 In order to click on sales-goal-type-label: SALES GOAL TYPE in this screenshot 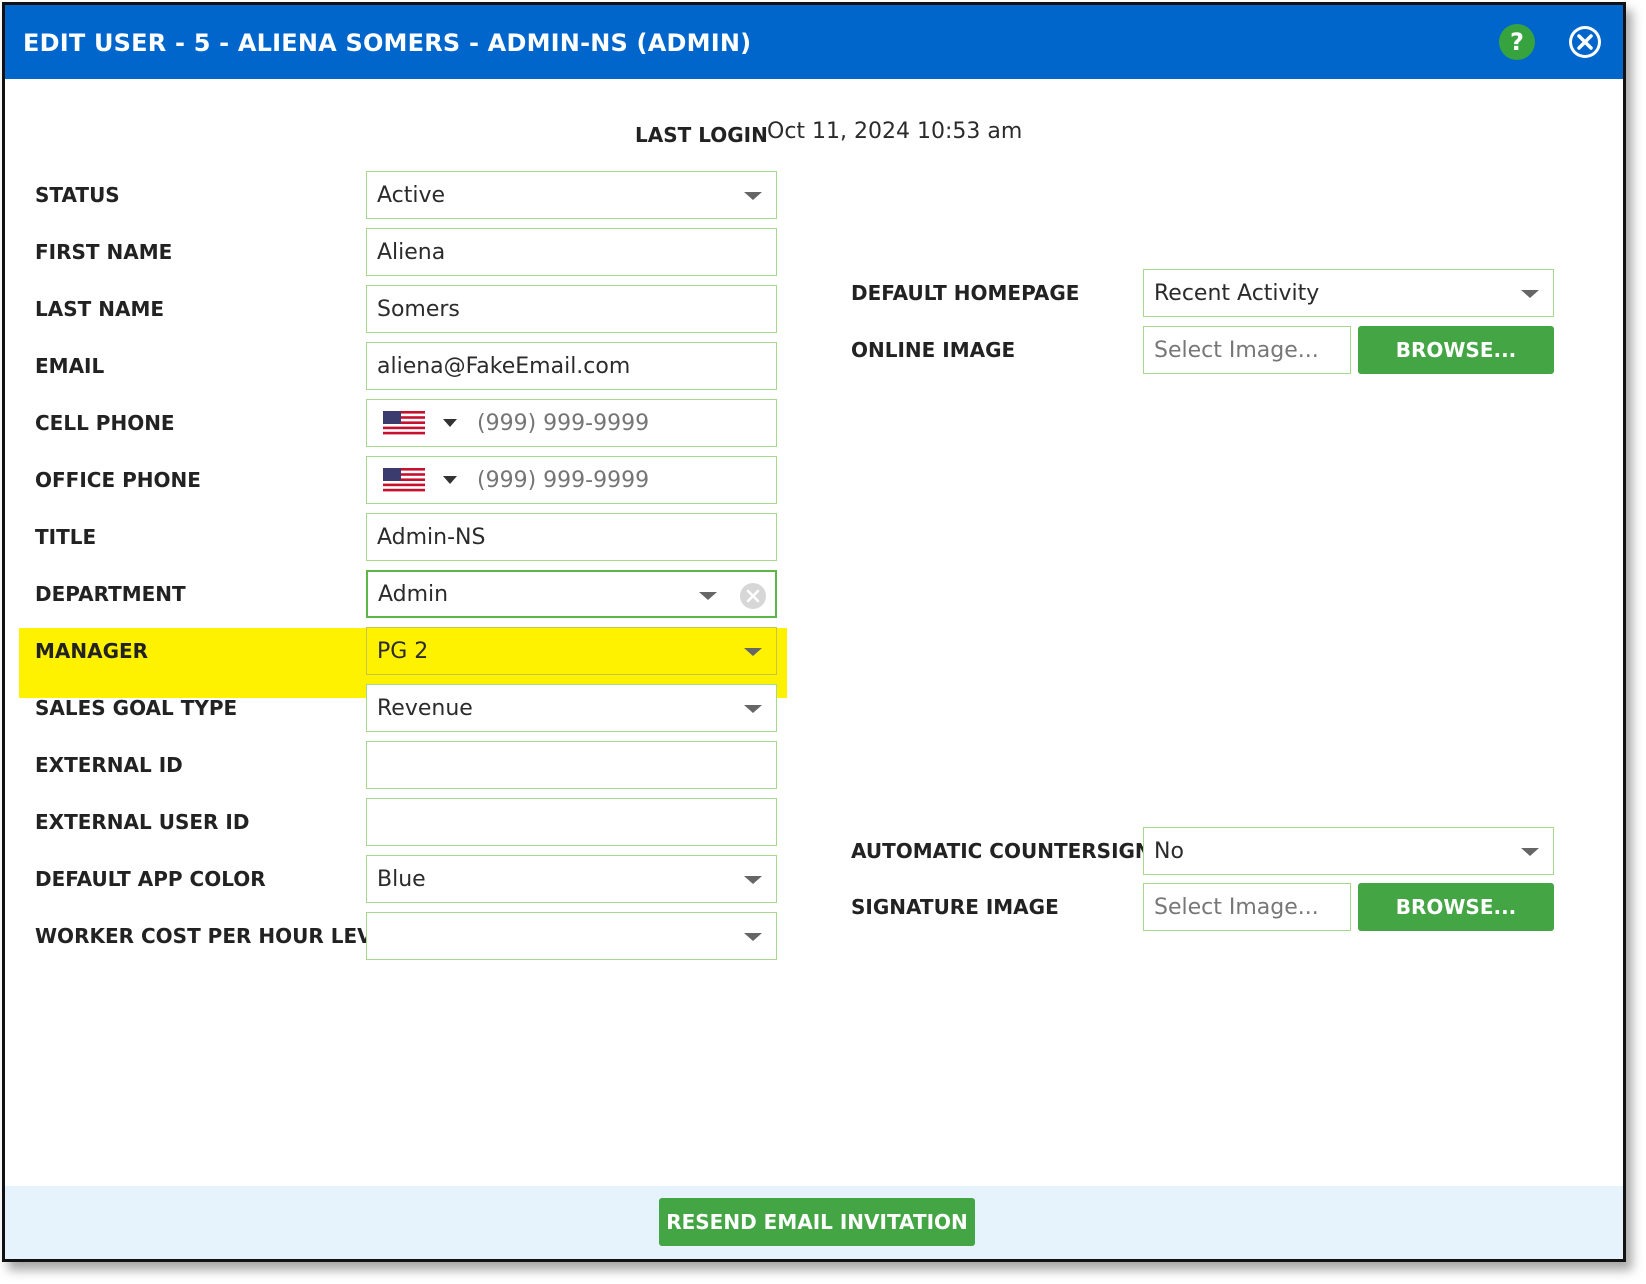, I will do `click(136, 708)`.